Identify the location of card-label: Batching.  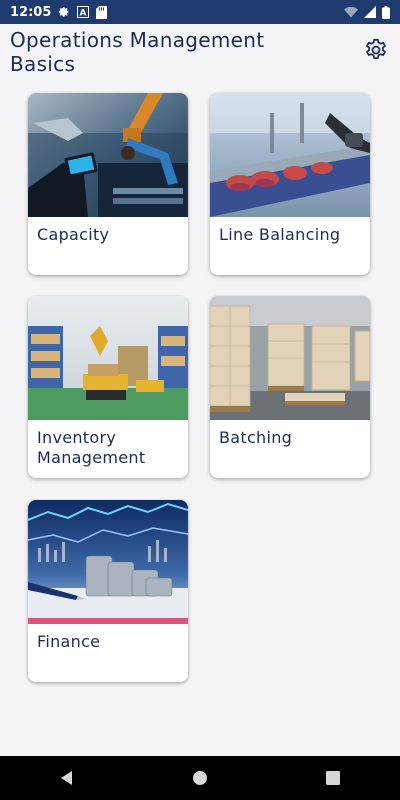
(256, 437).